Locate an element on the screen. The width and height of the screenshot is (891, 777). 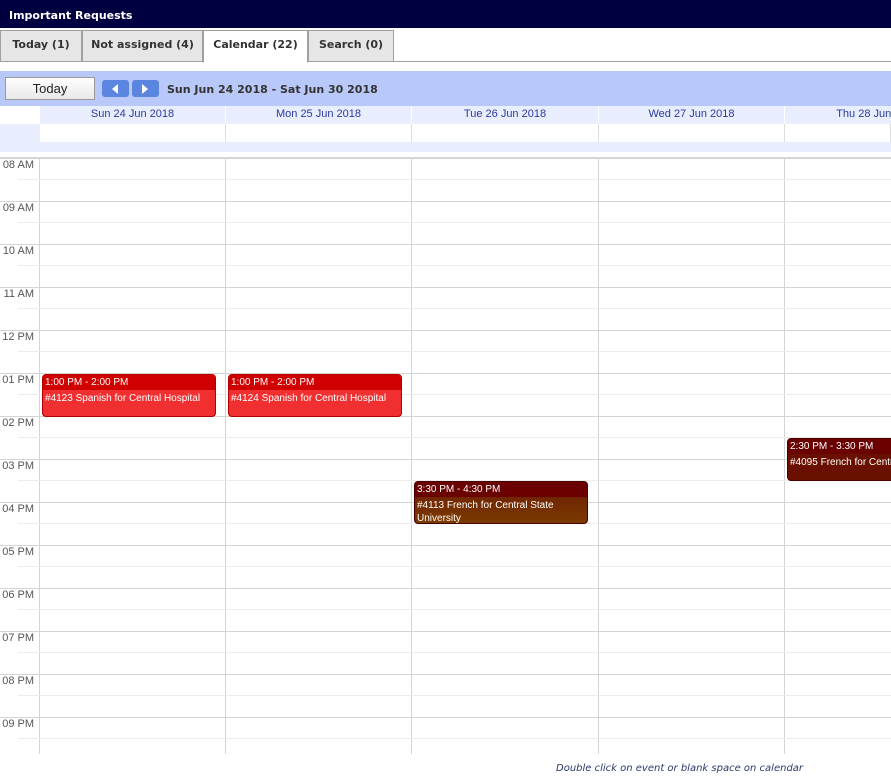
chevron-right-icon is located at coordinates (145, 89).